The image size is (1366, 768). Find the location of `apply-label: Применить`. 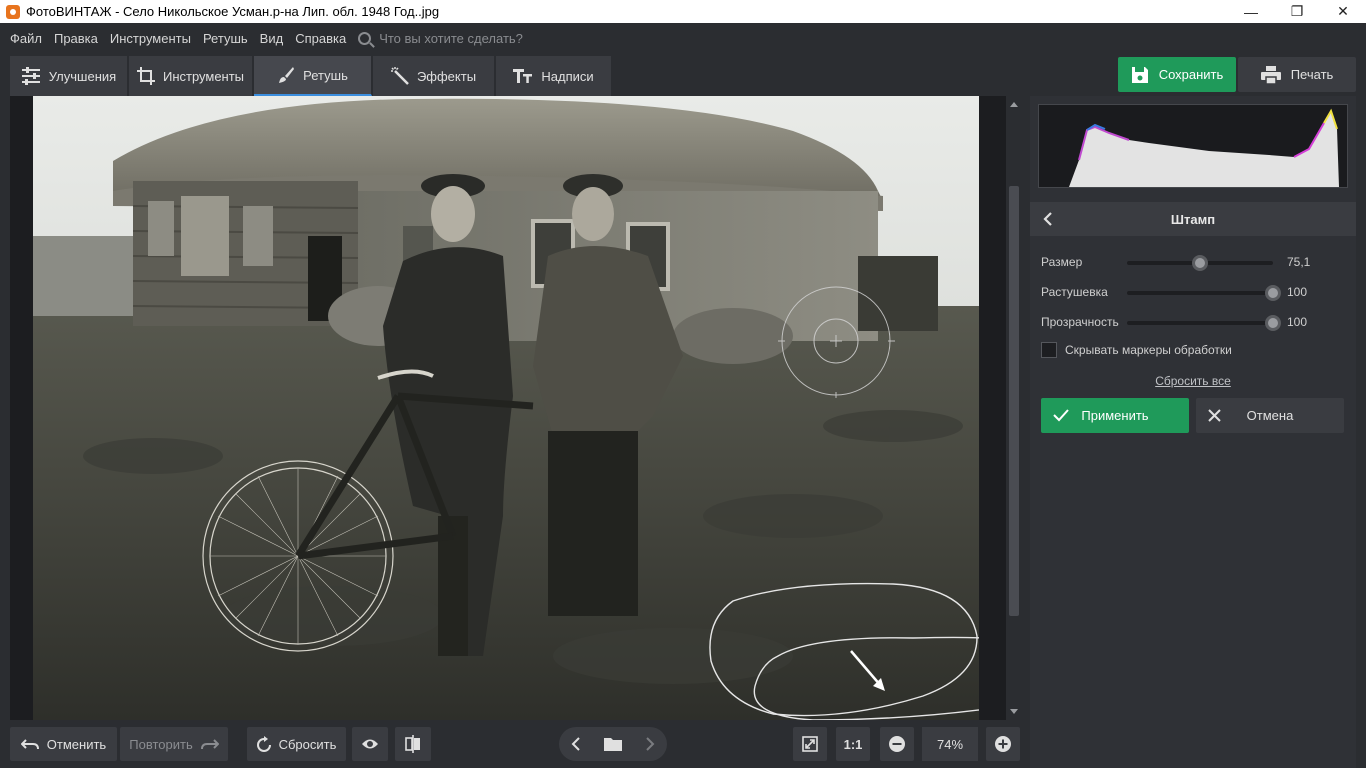

apply-label: Применить is located at coordinates (1115, 415).